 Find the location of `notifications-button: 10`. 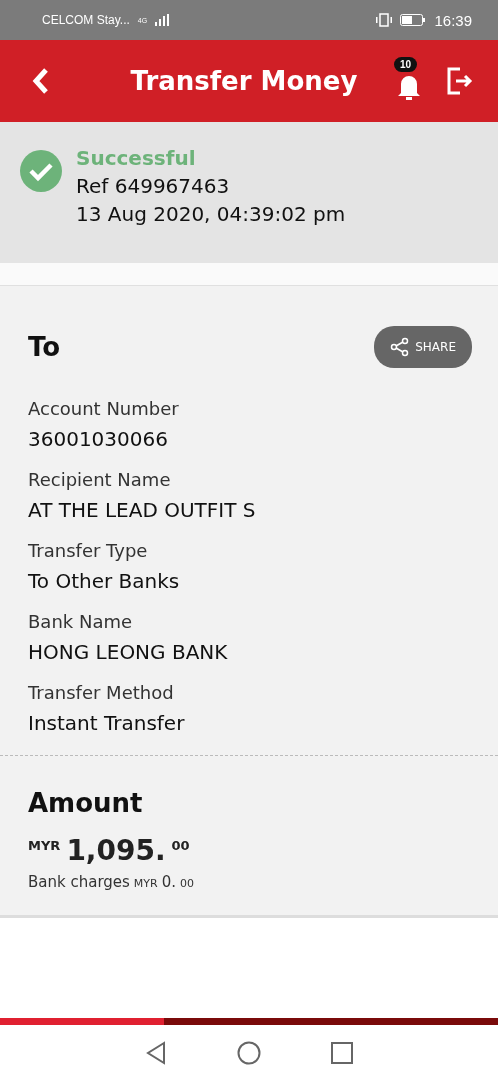

notifications-button: 10 is located at coordinates (409, 81).